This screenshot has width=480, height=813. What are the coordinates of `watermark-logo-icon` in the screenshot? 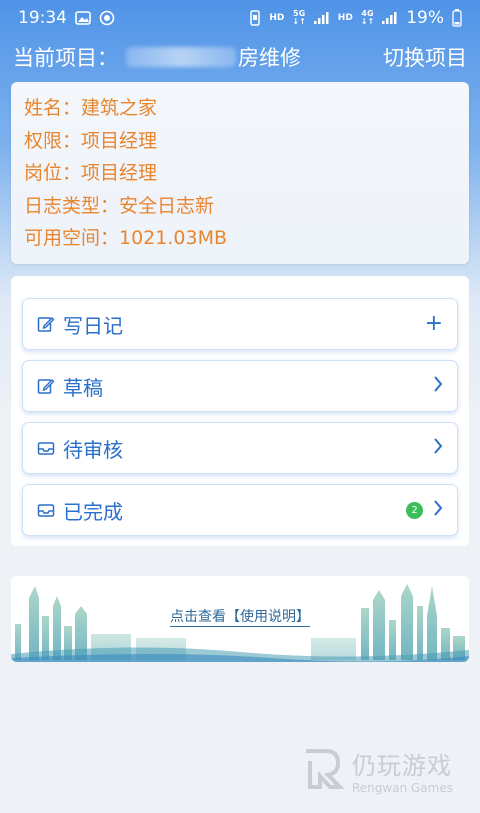 It's located at (323, 770).